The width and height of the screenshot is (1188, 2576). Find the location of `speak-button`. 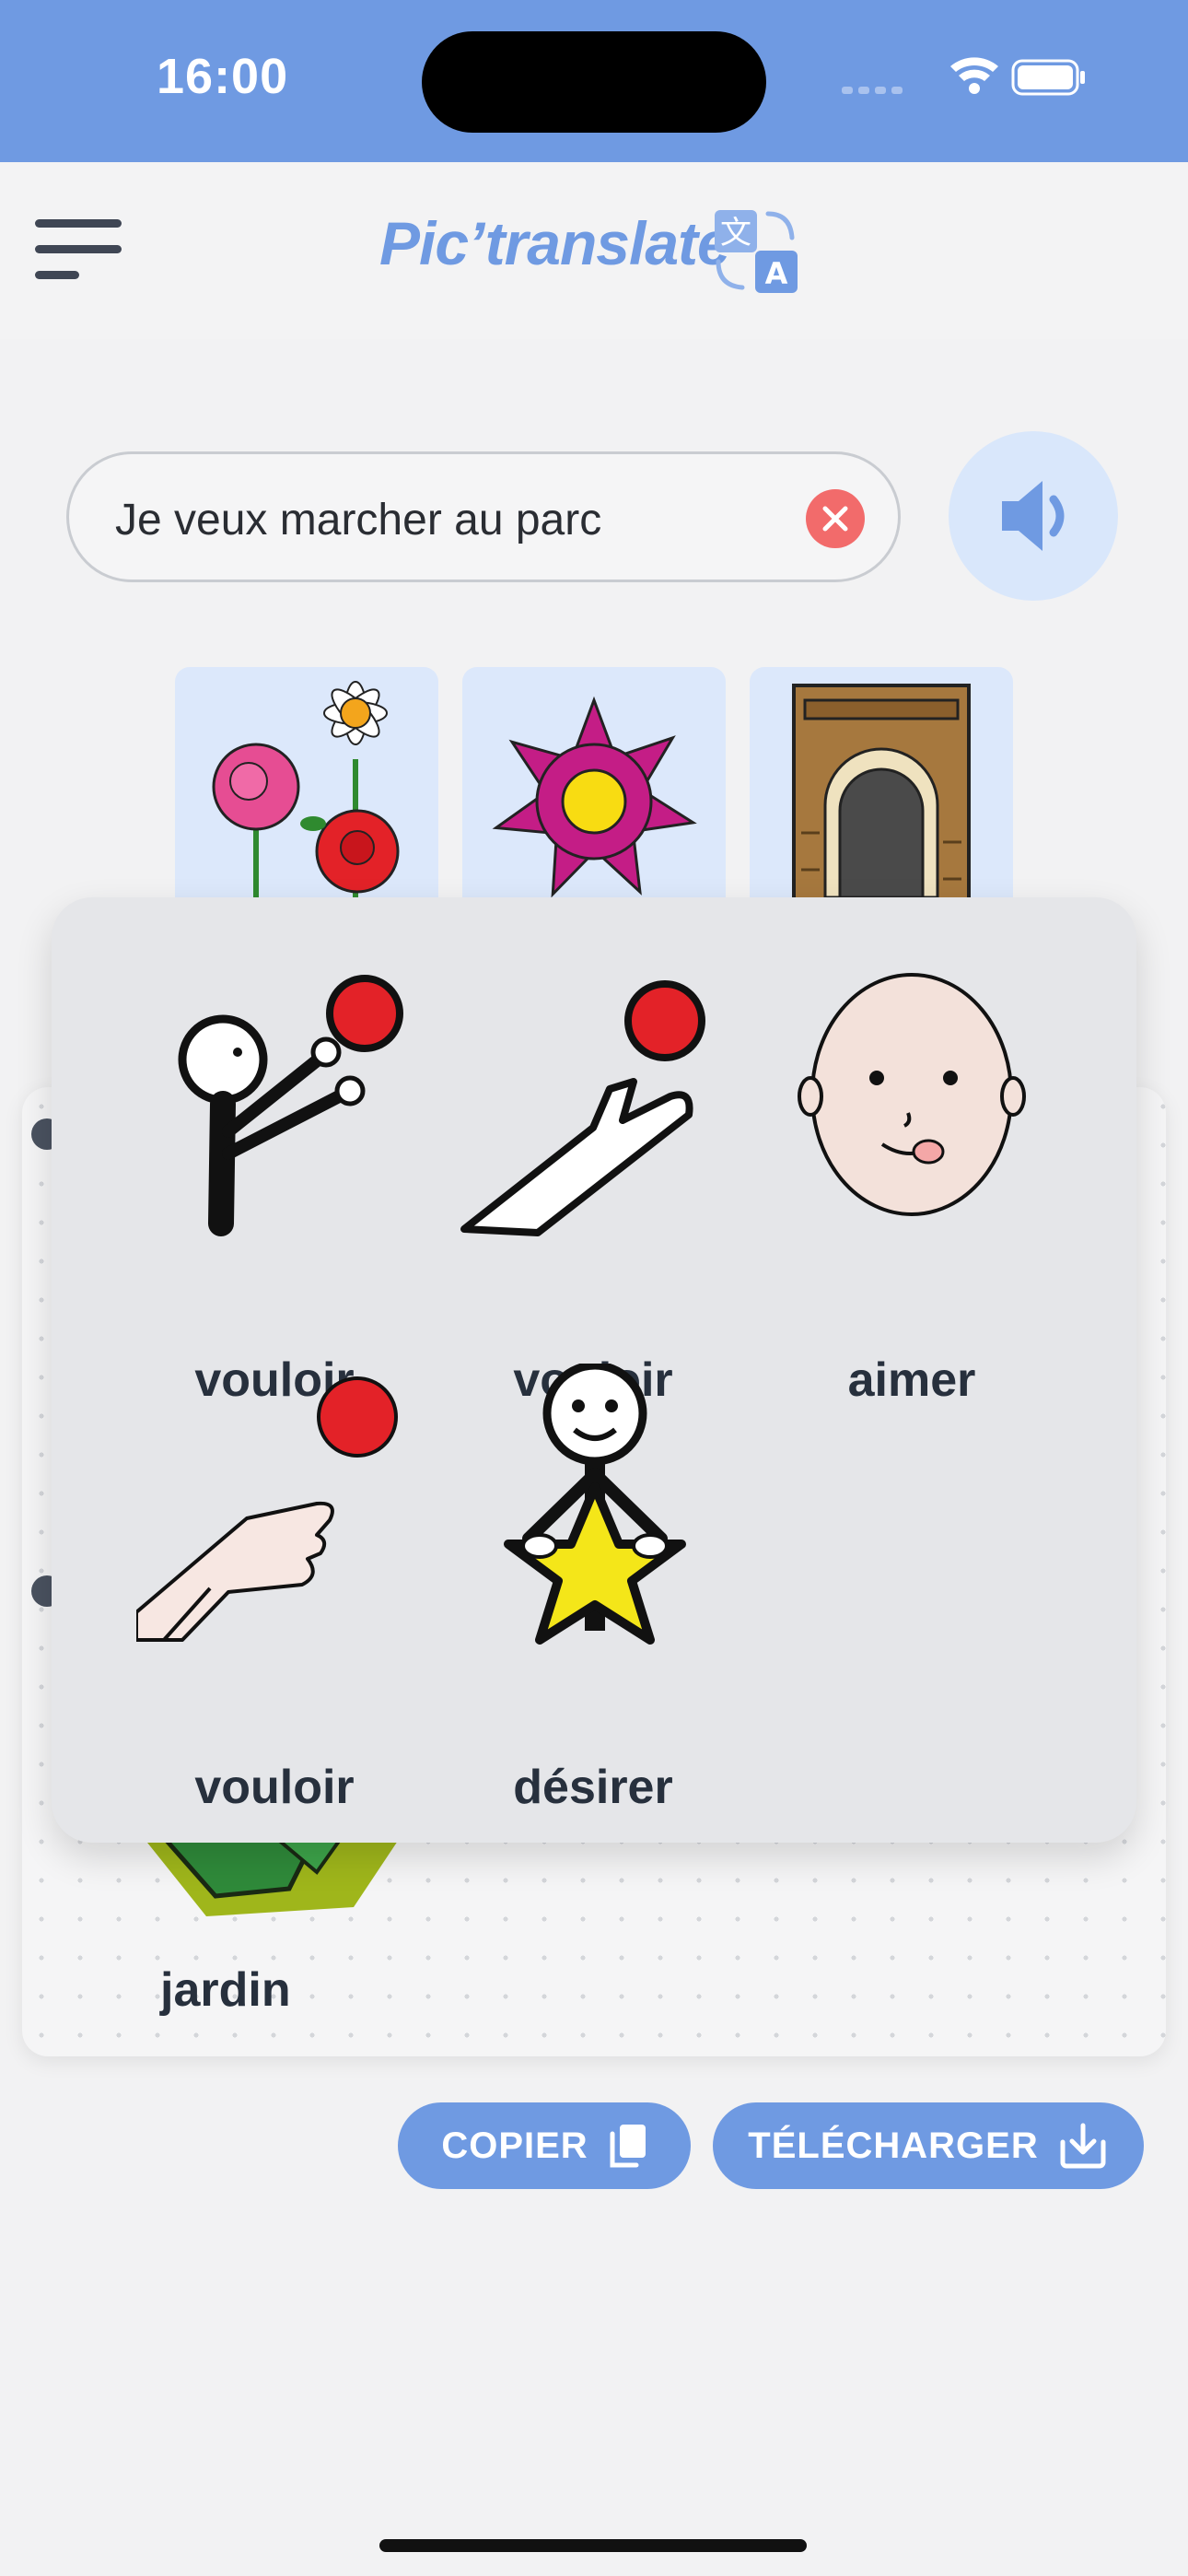

speak-button is located at coordinates (1033, 516).